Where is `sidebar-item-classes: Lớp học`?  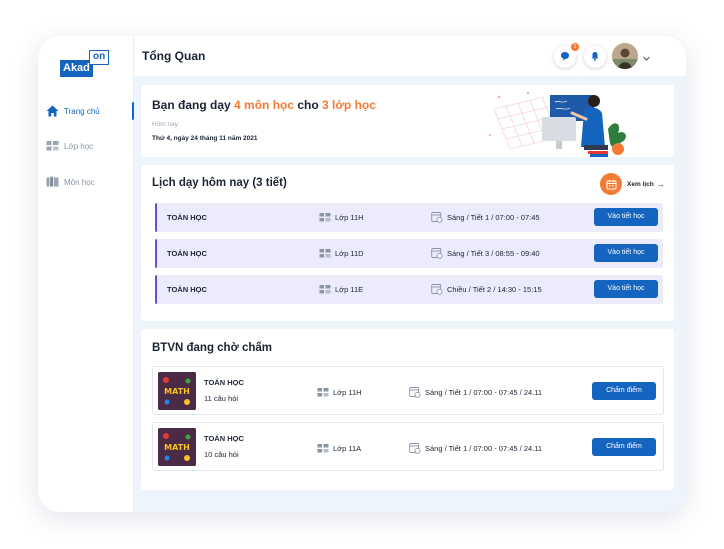
sidebar-item-classes: Lớp học is located at coordinates (86, 146).